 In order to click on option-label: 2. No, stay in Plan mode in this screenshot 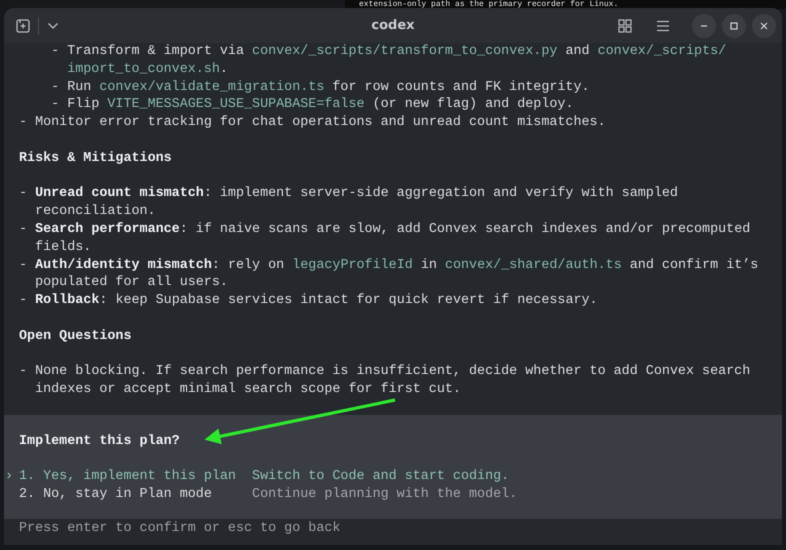, I will do `click(135, 495)`.